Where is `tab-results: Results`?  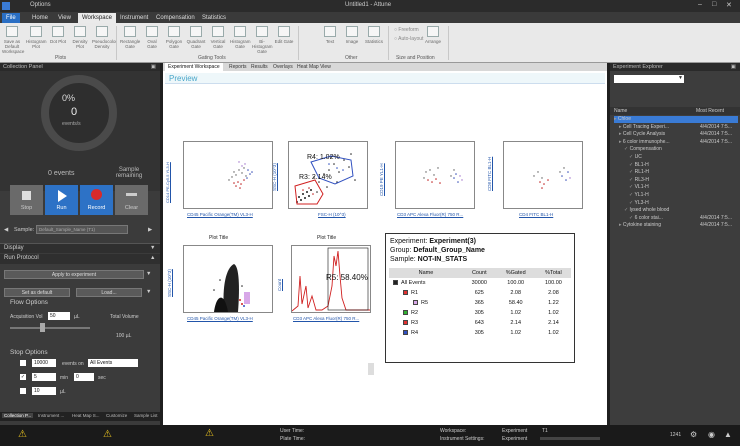
tab-results: Results is located at coordinates (259, 67).